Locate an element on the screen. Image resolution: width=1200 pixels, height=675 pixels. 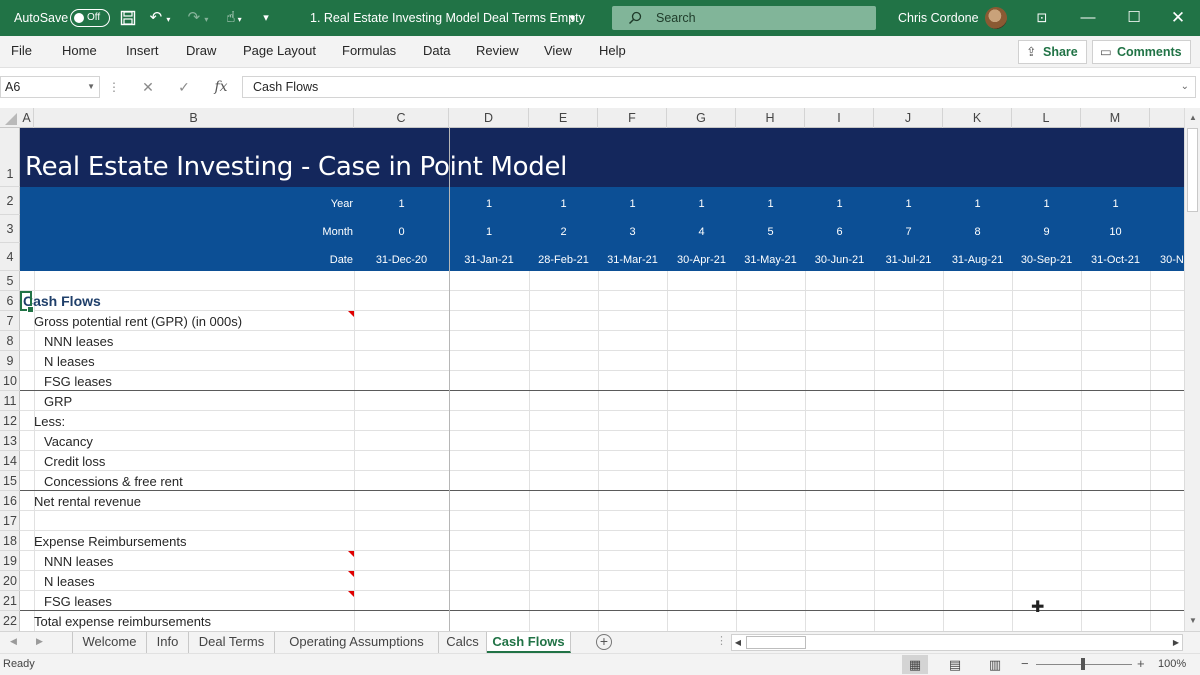
normal-view-icon: ▦ is located at coordinates (915, 664).